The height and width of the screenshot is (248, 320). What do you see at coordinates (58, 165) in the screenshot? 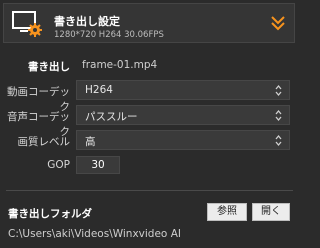
I see `gop-label: GOP` at bounding box center [58, 165].